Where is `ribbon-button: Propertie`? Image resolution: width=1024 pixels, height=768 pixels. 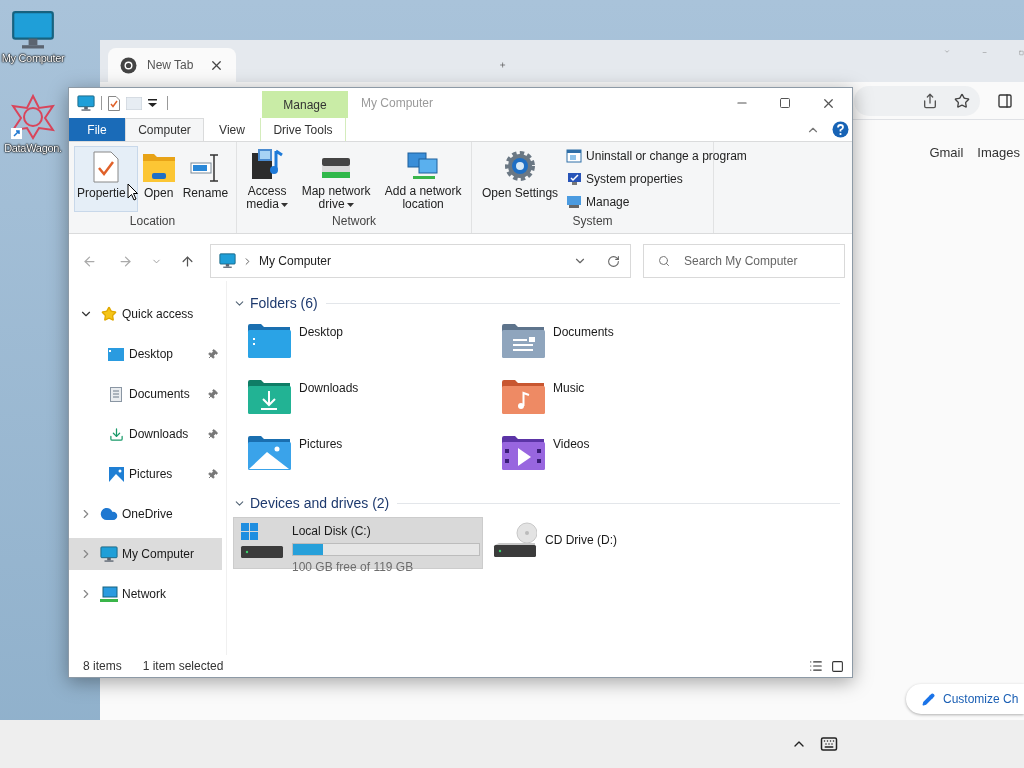
ribbon-button: Propertie is located at coordinates (106, 179).